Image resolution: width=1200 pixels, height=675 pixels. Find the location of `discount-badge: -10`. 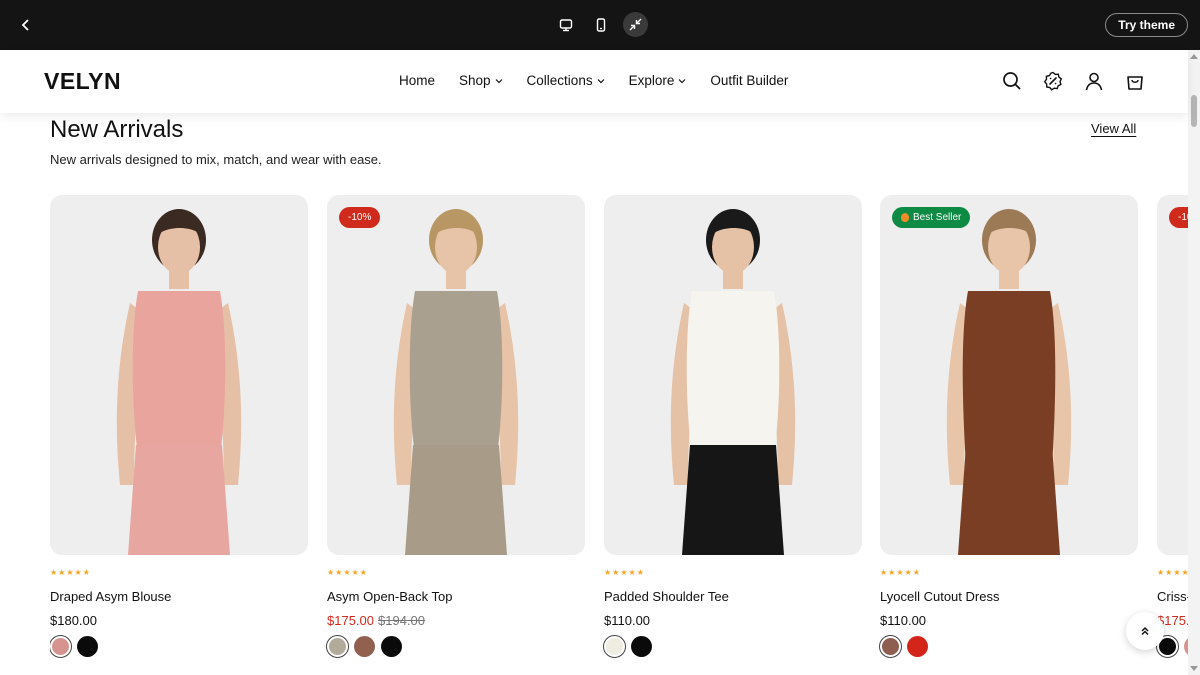

discount-badge: -10 is located at coordinates (1178, 217).